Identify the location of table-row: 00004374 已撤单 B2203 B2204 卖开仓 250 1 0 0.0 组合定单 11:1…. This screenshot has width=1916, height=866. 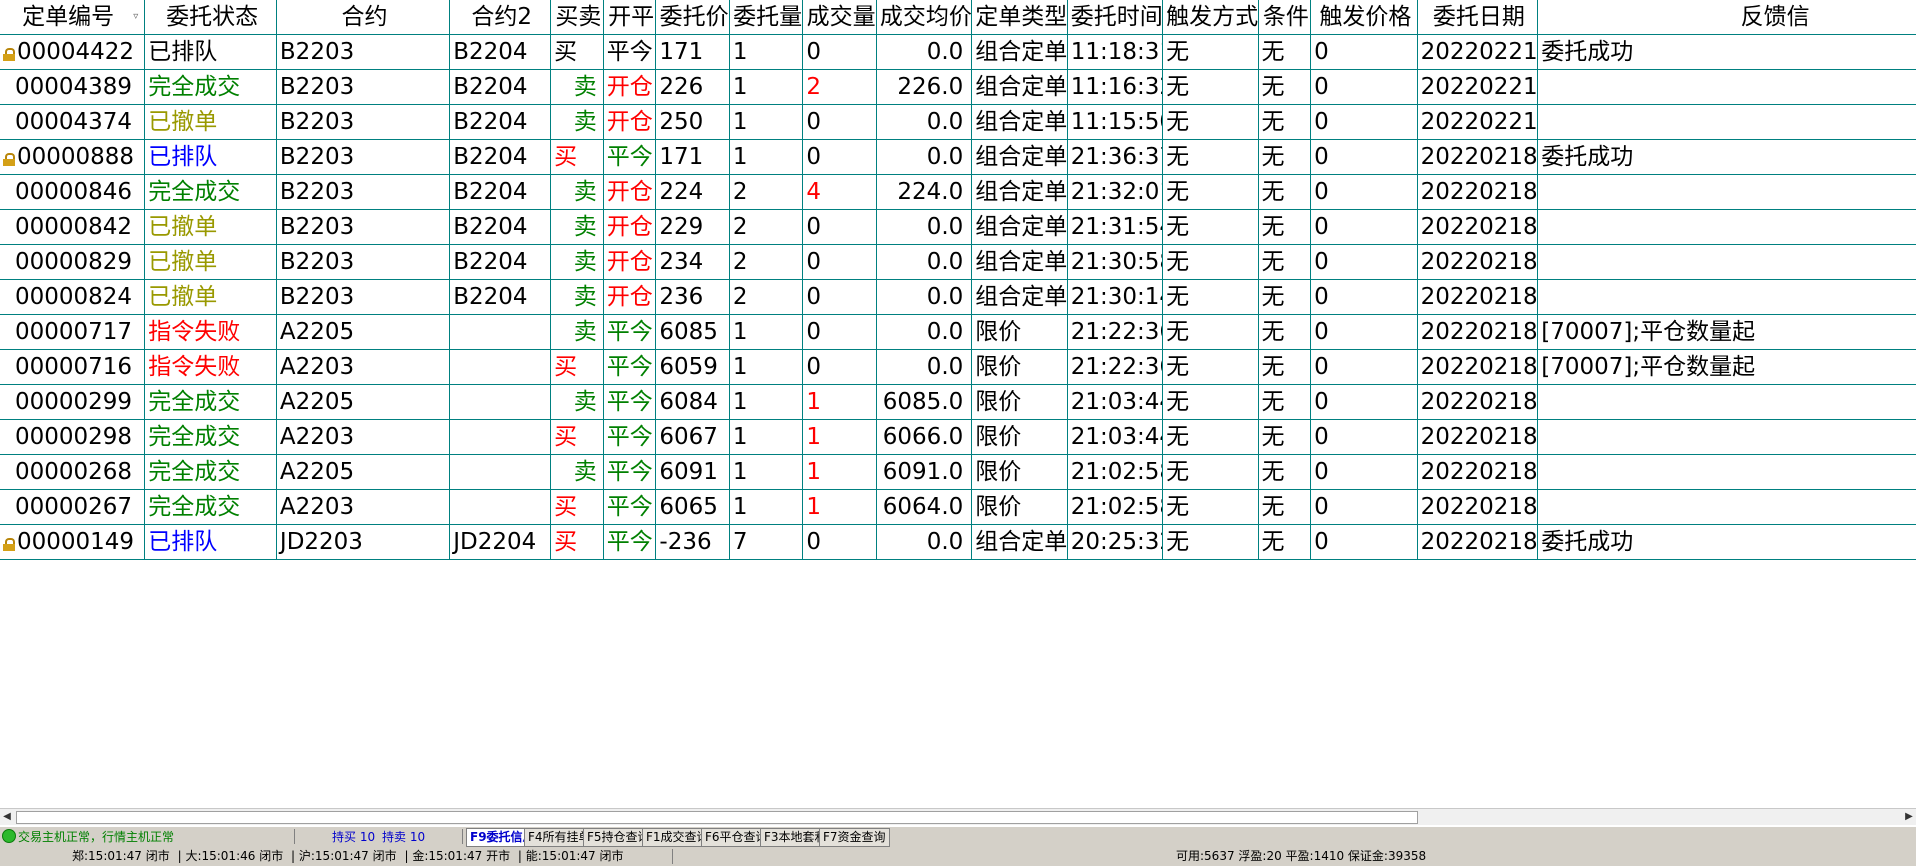
(958, 122).